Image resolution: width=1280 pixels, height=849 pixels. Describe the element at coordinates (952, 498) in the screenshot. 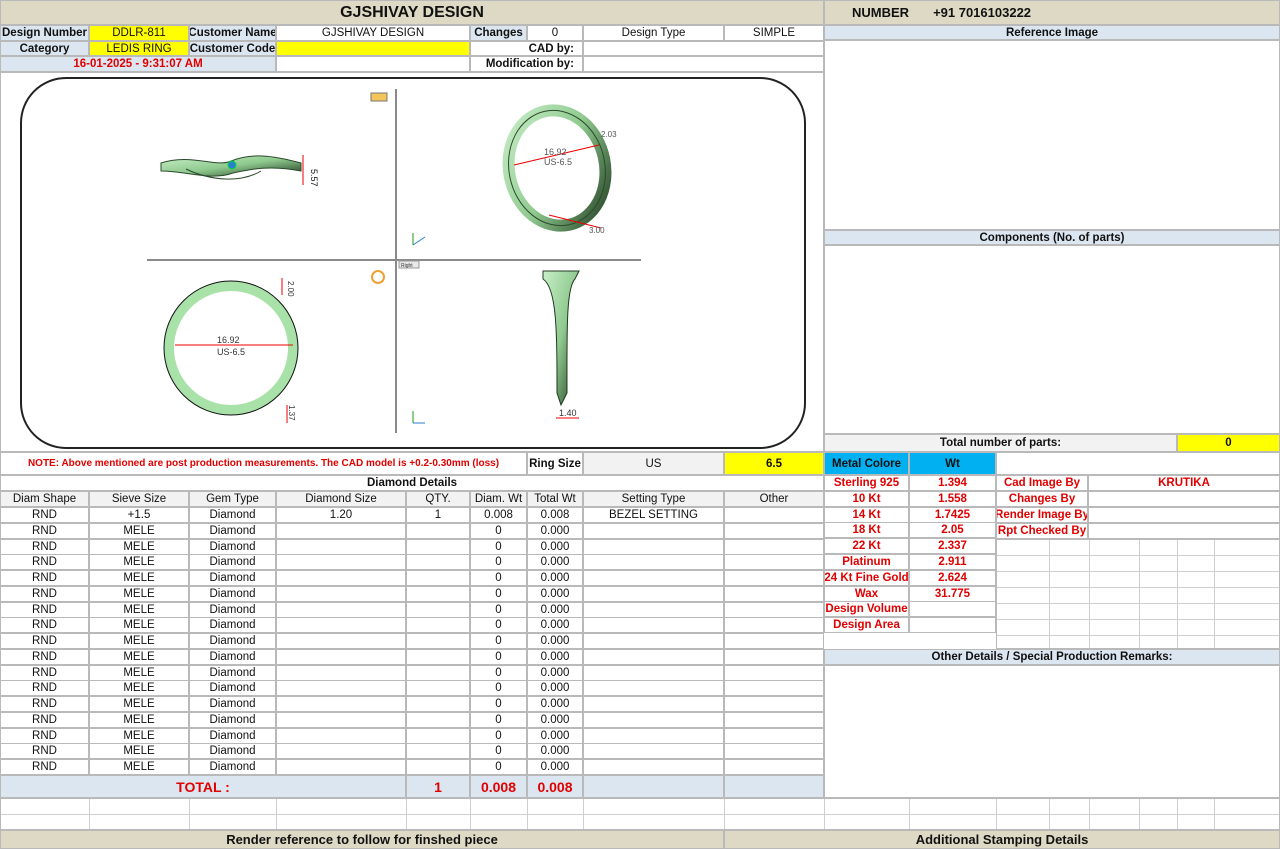

I see `metal-weight: 1.558` at that location.